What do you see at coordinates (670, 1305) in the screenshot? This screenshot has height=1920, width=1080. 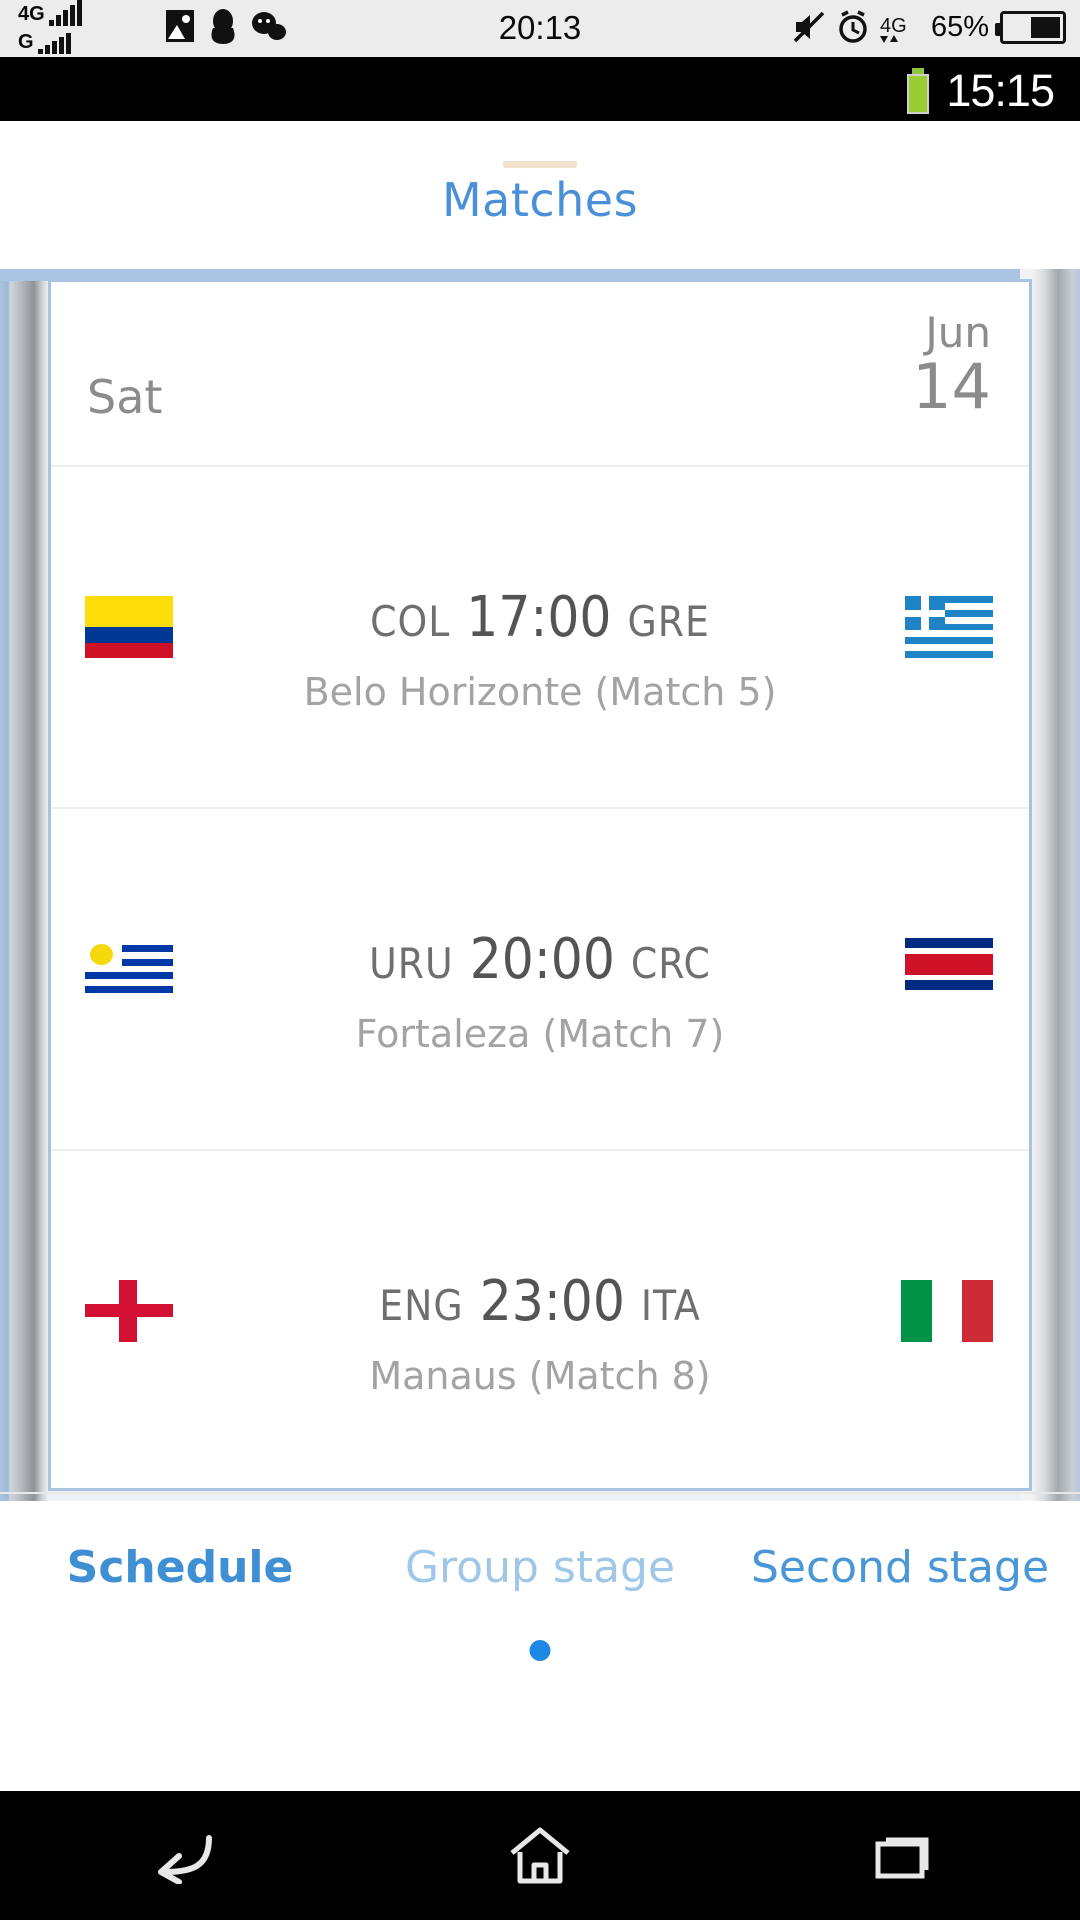 I see `away-team-code: ITA` at bounding box center [670, 1305].